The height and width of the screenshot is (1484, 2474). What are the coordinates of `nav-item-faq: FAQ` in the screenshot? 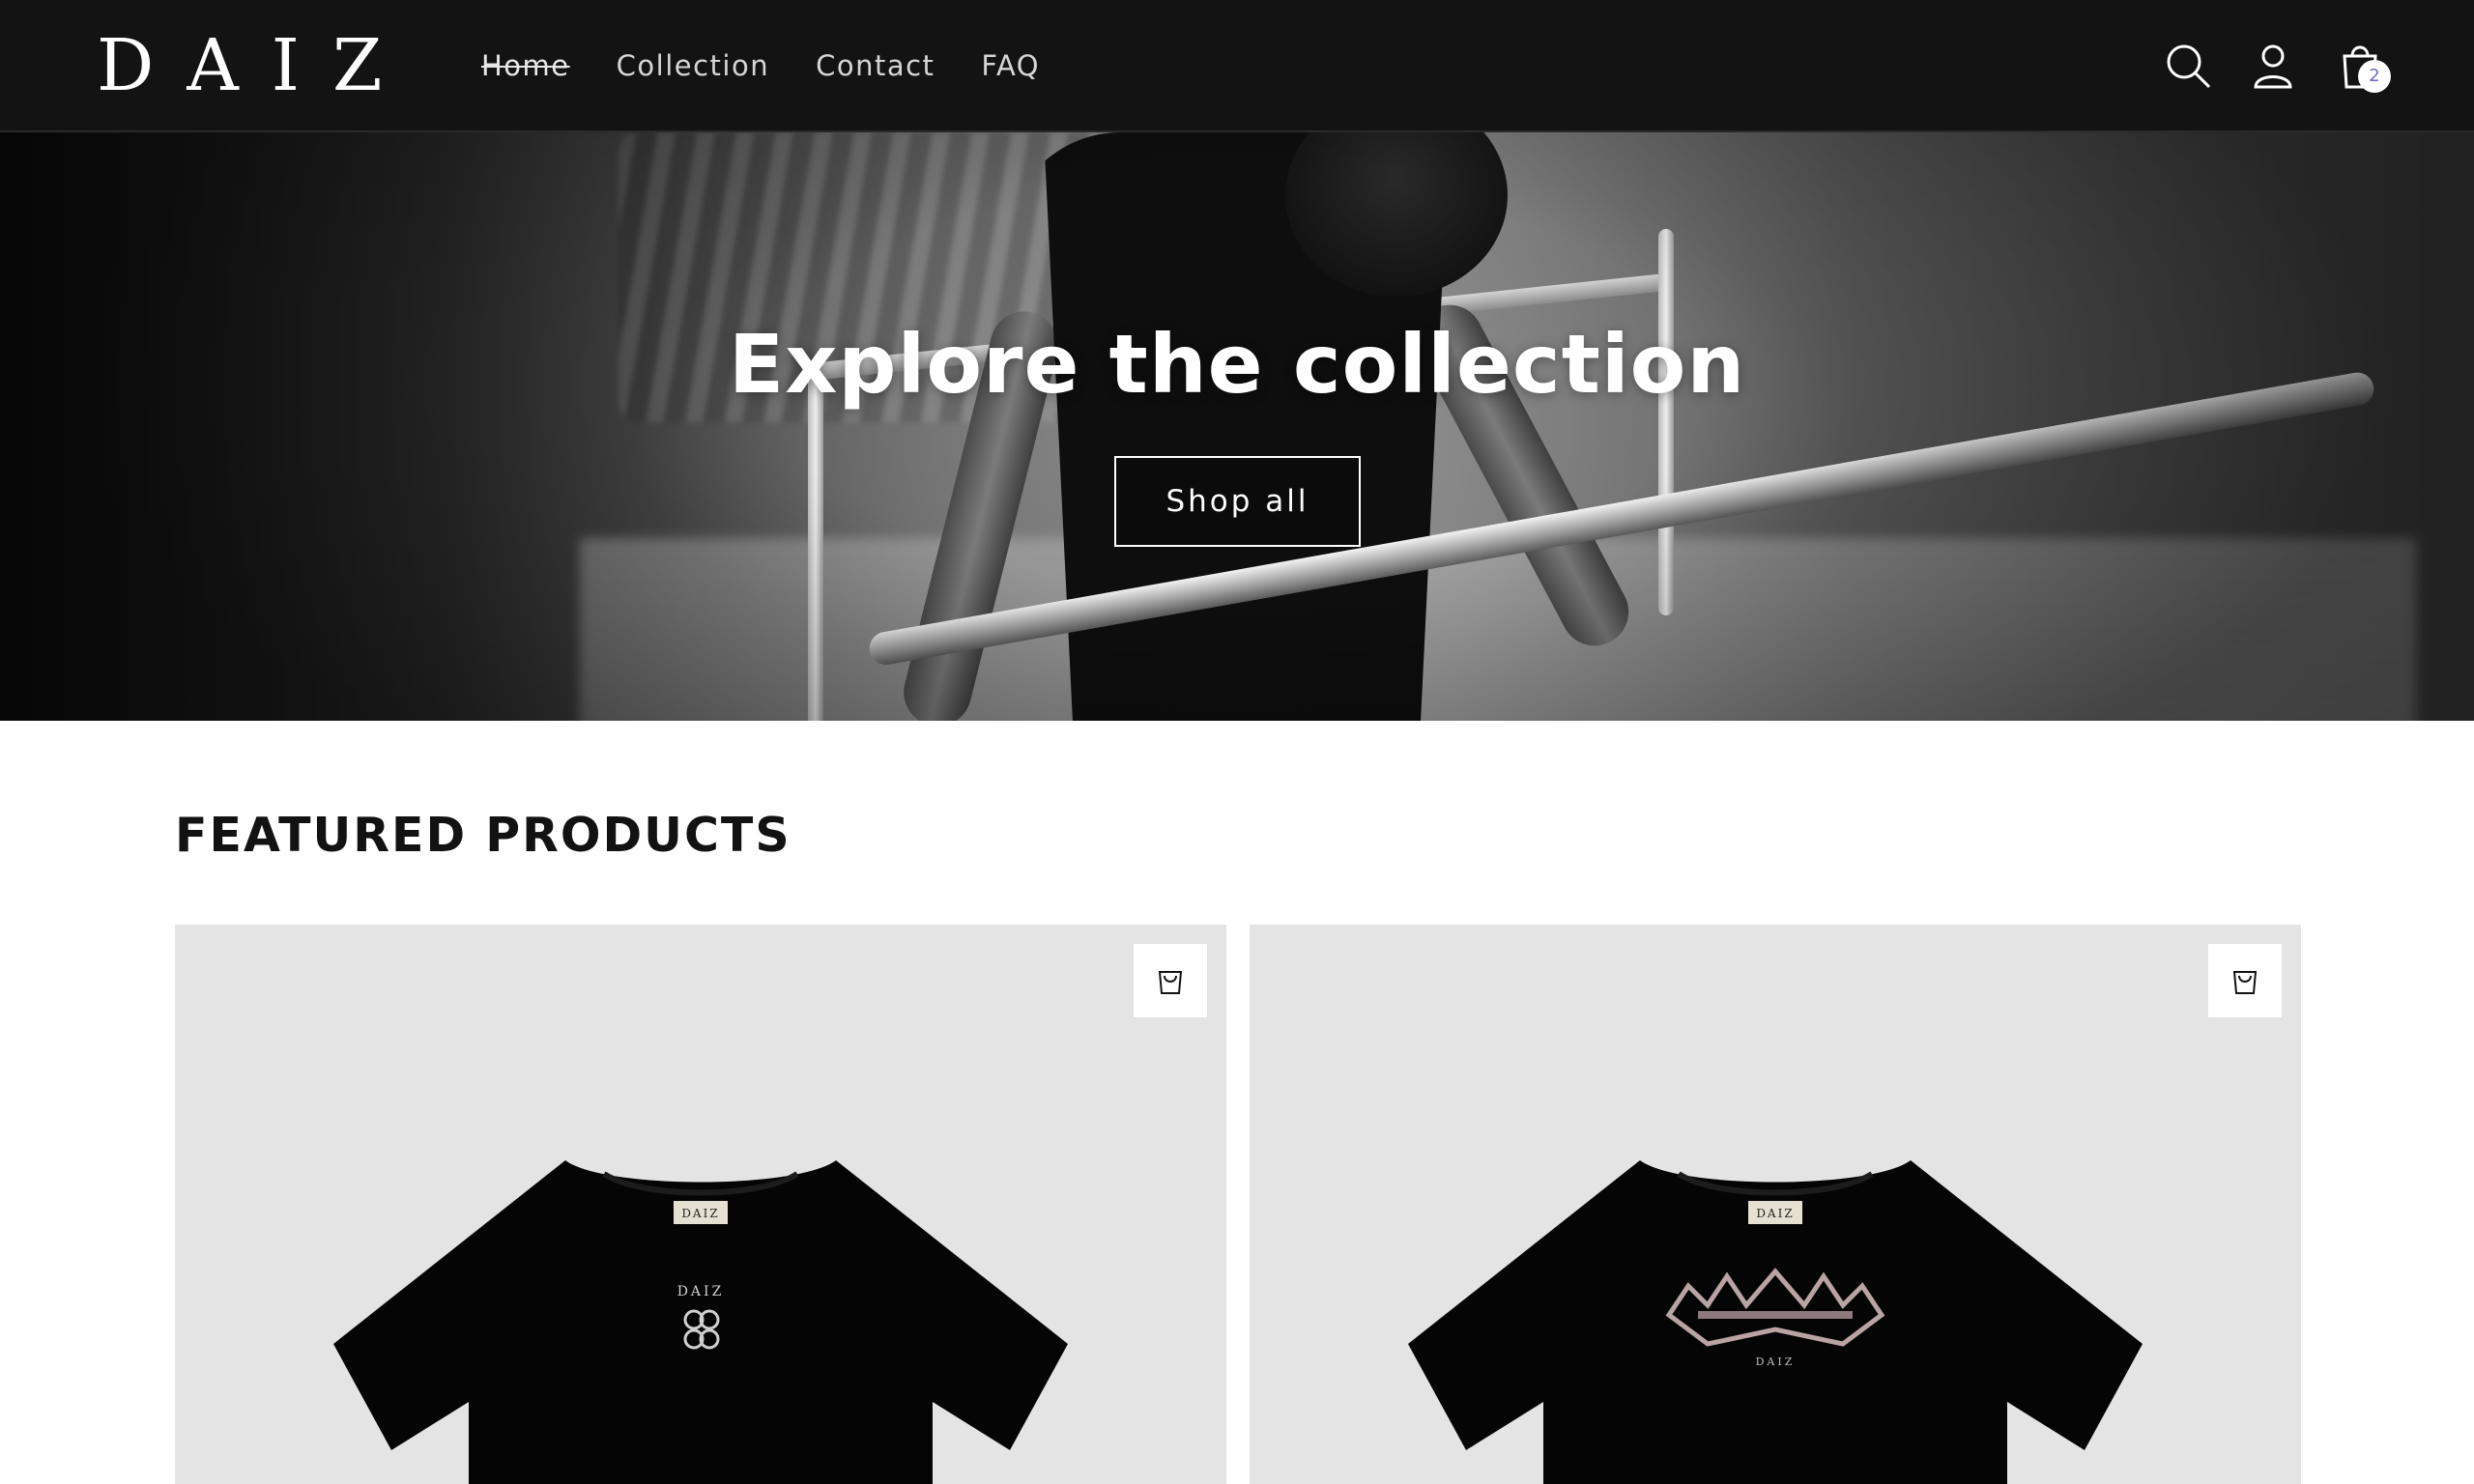 It's located at (1010, 66).